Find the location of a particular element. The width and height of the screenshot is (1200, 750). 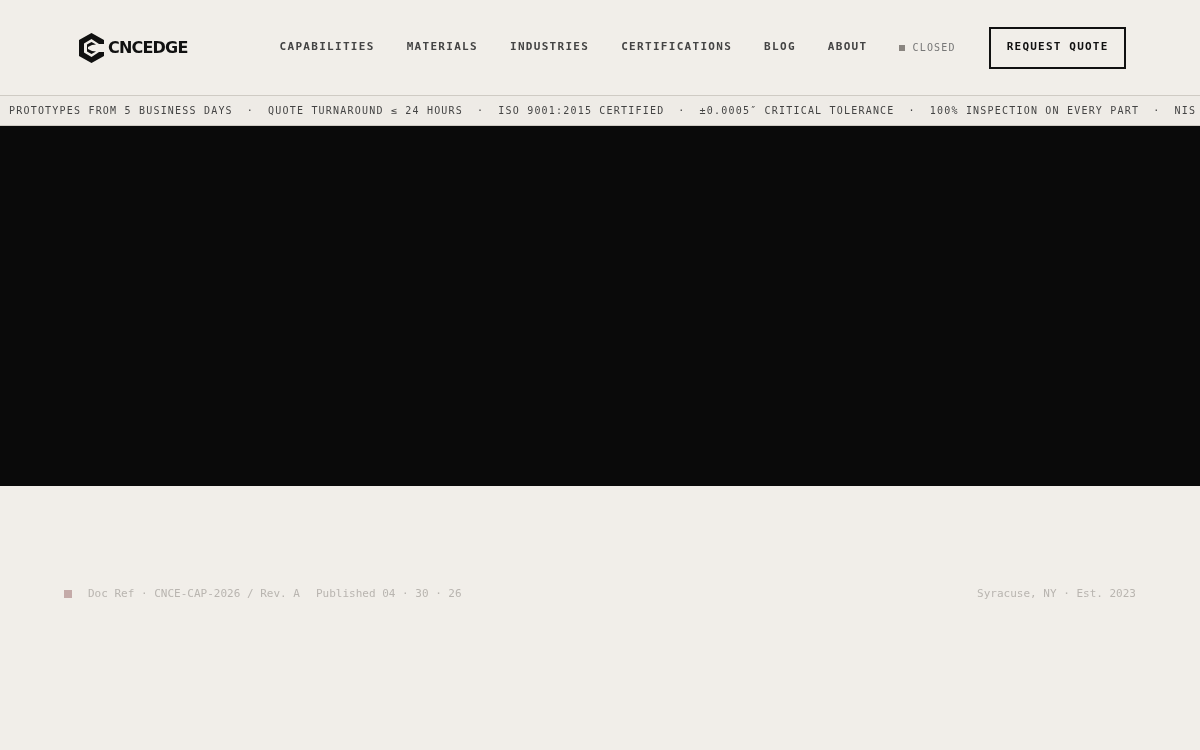

request-quote-button: REQUEST QUOTE is located at coordinates (1057, 47).